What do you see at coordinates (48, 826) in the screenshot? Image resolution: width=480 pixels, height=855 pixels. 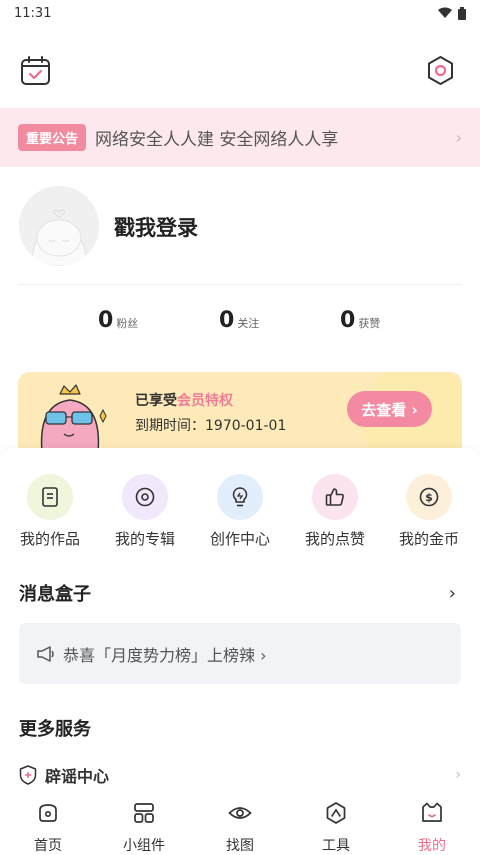 I see `tab-home: 首页` at bounding box center [48, 826].